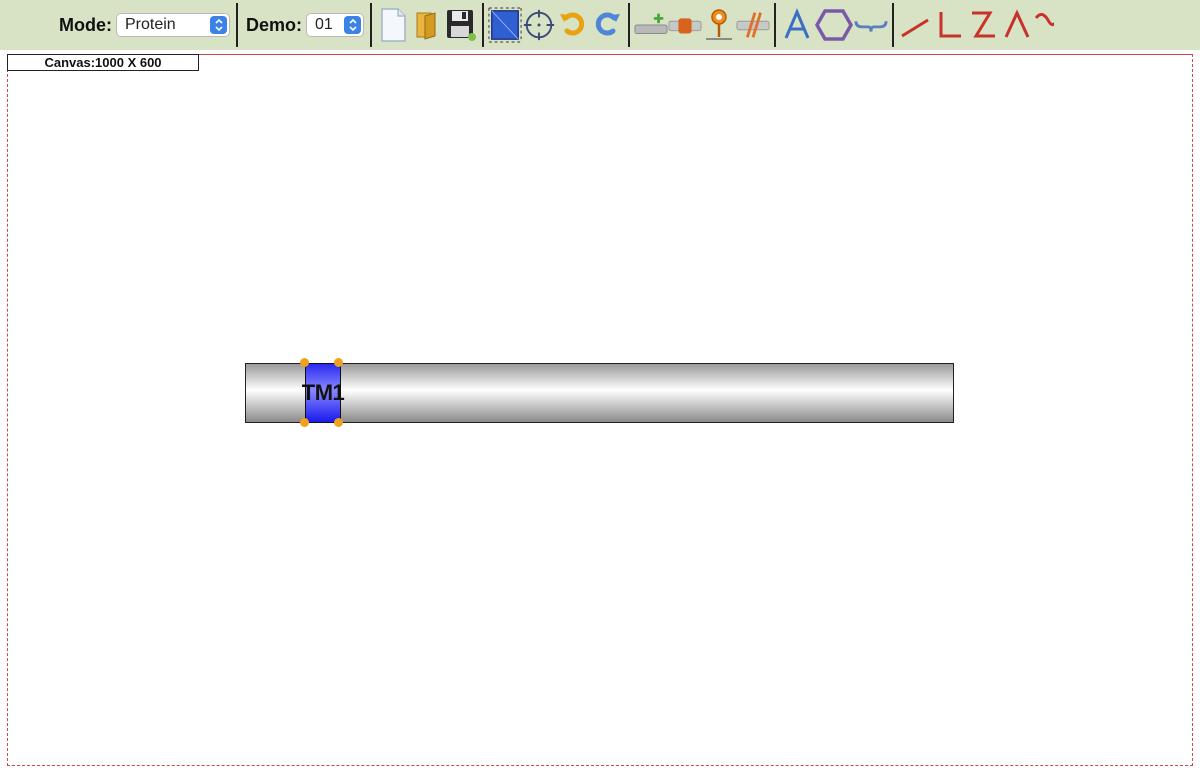 This screenshot has height=778, width=1200. What do you see at coordinates (915, 25) in the screenshot?
I see `line-icon` at bounding box center [915, 25].